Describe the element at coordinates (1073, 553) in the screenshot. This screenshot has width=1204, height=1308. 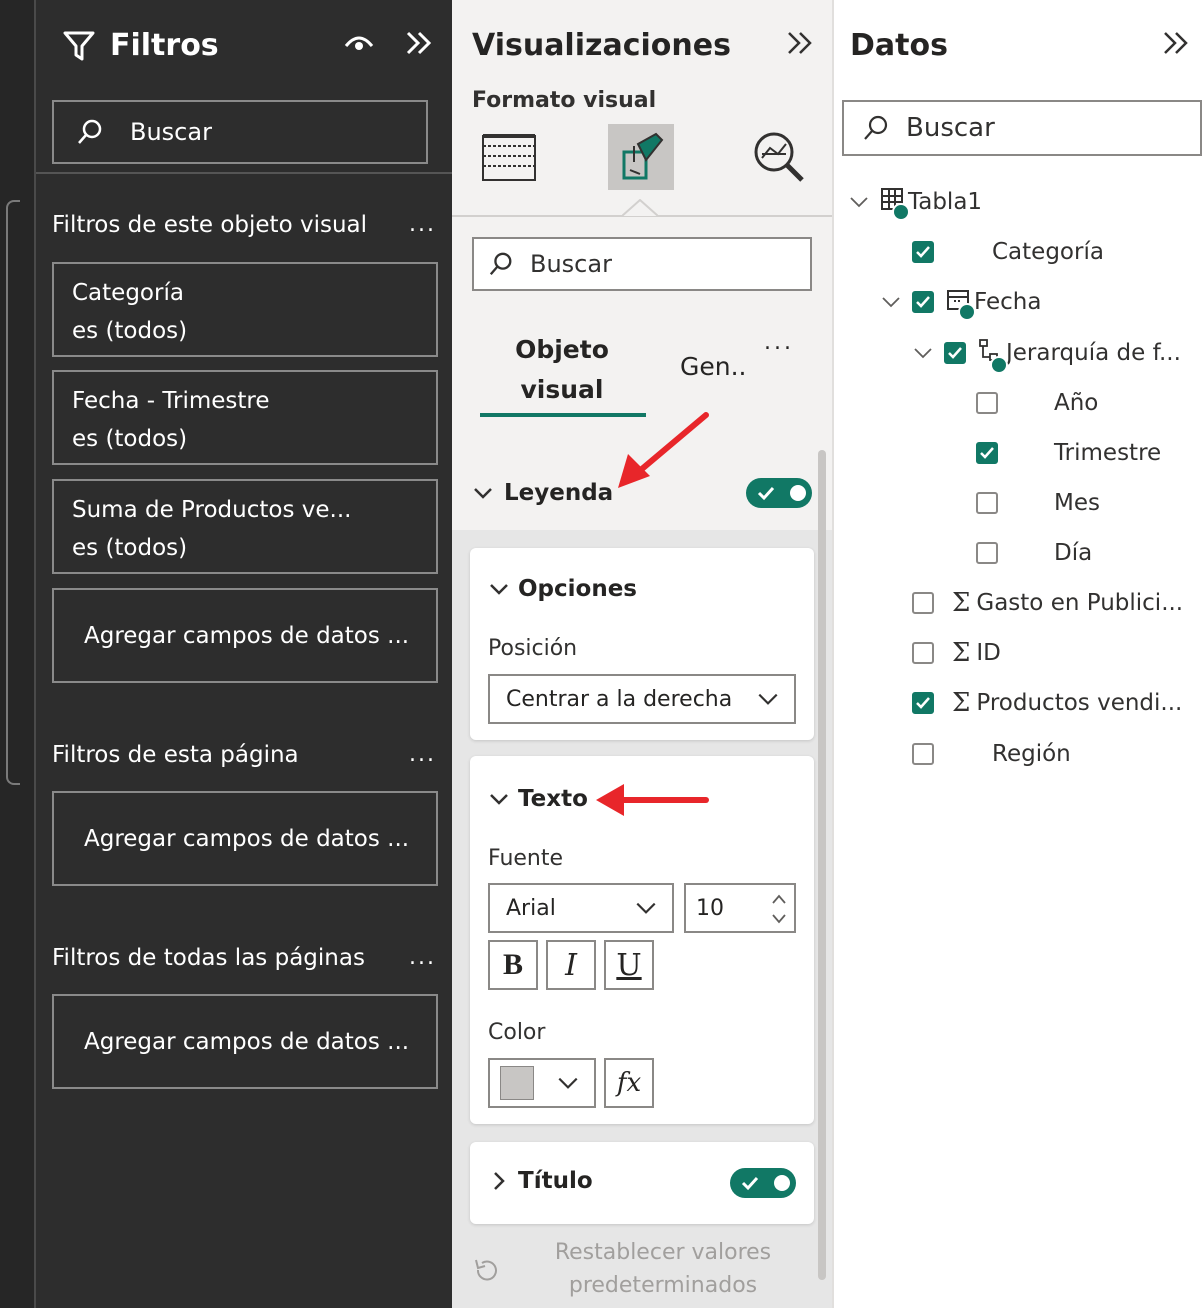
I see `field-label: Día` at that location.